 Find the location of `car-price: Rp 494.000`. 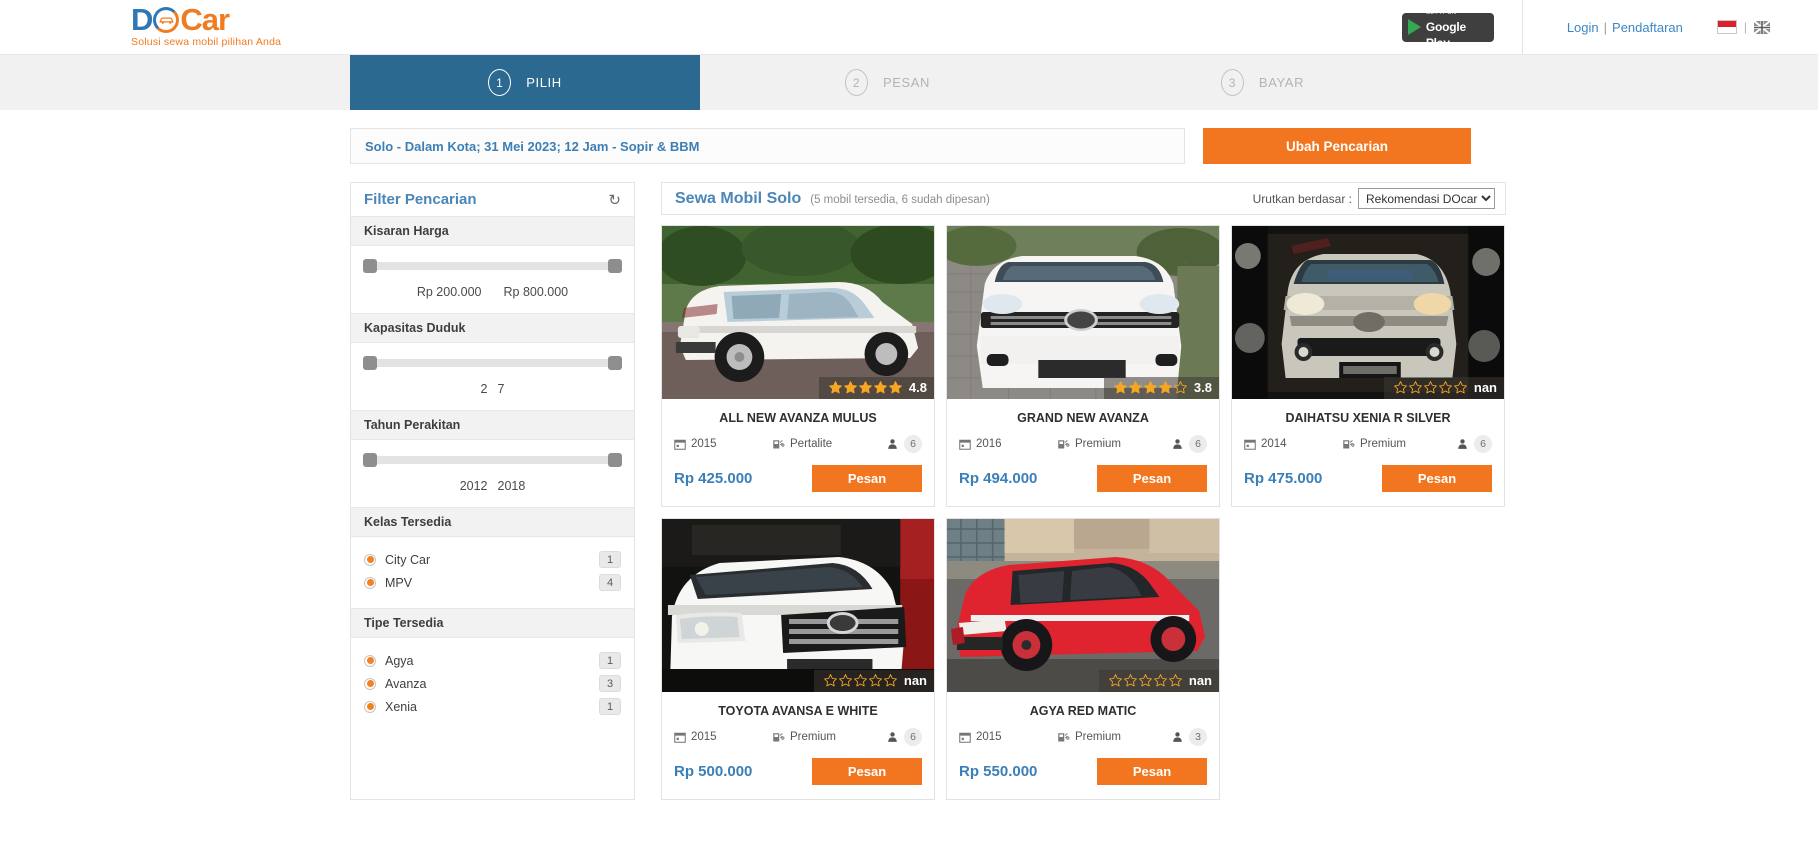

car-price: Rp 494.000 is located at coordinates (998, 478).